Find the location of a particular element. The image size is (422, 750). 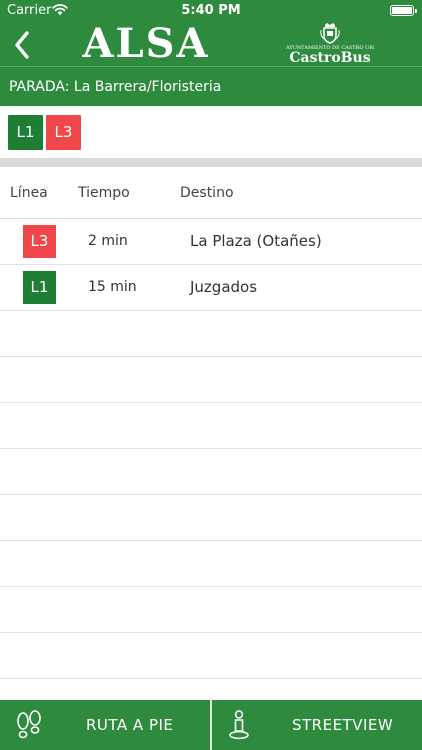

pegman-icon is located at coordinates (239, 725).